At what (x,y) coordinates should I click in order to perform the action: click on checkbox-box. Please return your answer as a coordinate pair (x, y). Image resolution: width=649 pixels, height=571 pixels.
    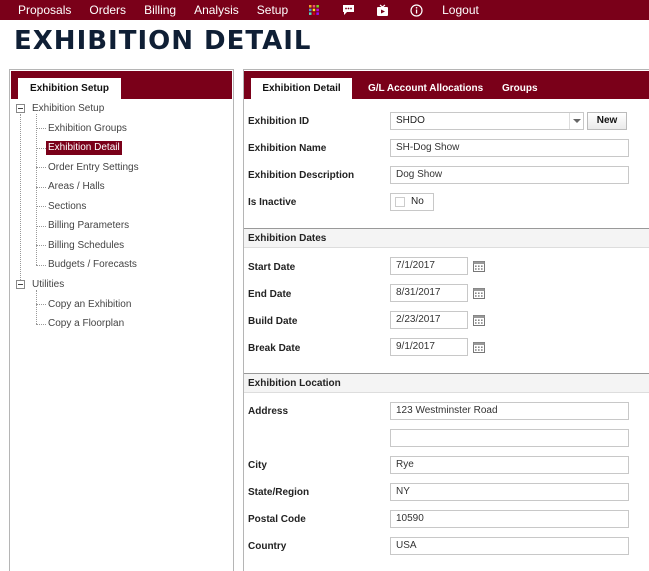
    Looking at the image, I should click on (400, 202).